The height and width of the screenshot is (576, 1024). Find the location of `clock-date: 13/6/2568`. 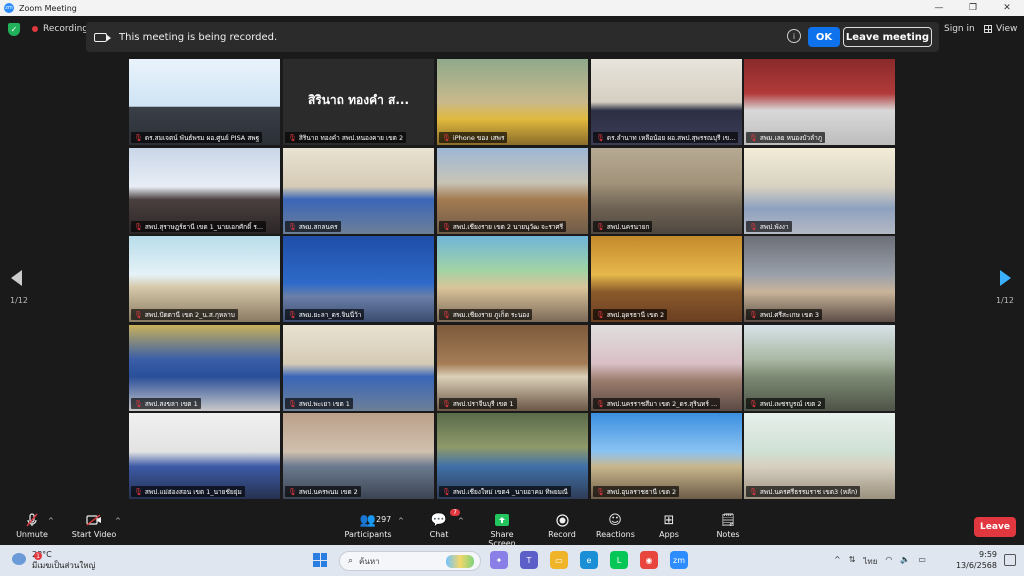

clock-date: 13/6/2568 is located at coordinates (976, 565).